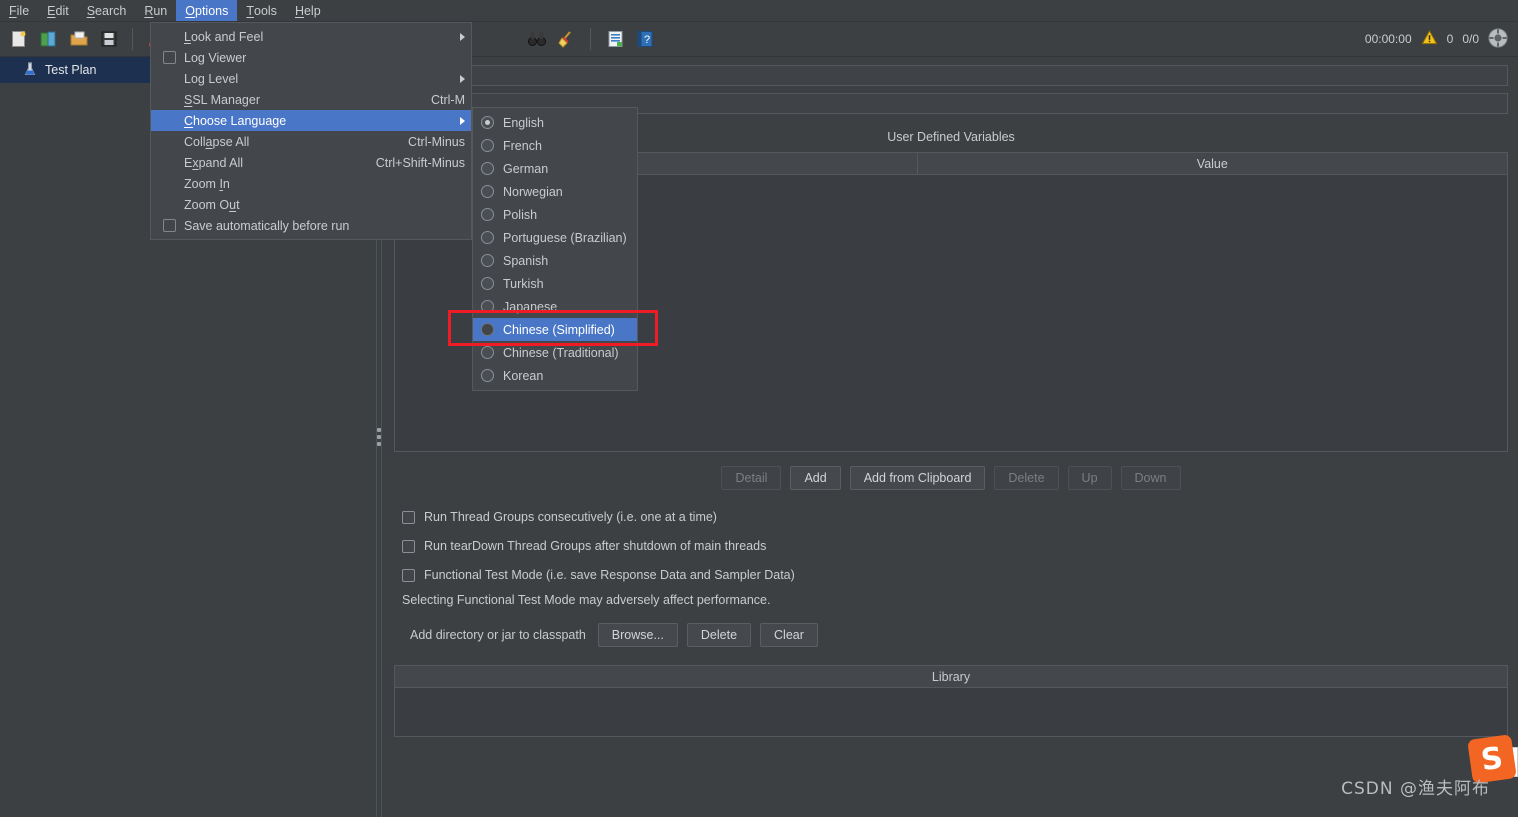  What do you see at coordinates (408, 546) in the screenshot?
I see `checkbox-run-teardown` at bounding box center [408, 546].